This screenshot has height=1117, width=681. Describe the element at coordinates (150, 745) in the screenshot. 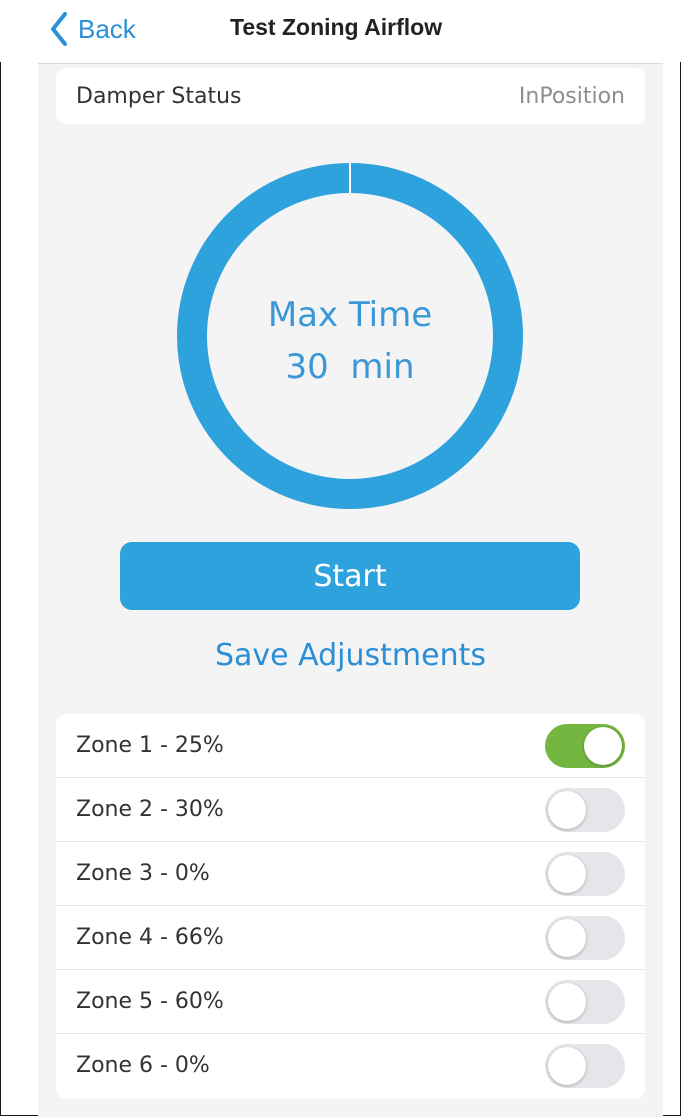

I see `zone-label: Zone 1 - 25%` at that location.